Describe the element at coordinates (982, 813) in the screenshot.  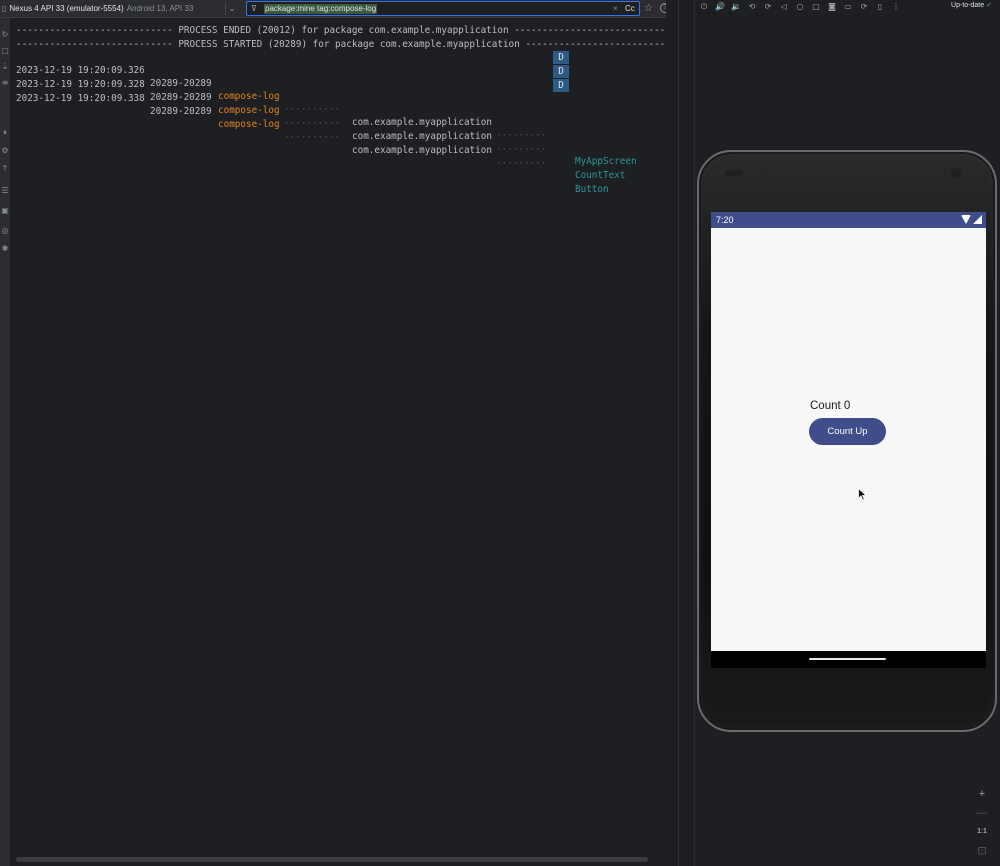
I see `zoom-out-button: —` at that location.